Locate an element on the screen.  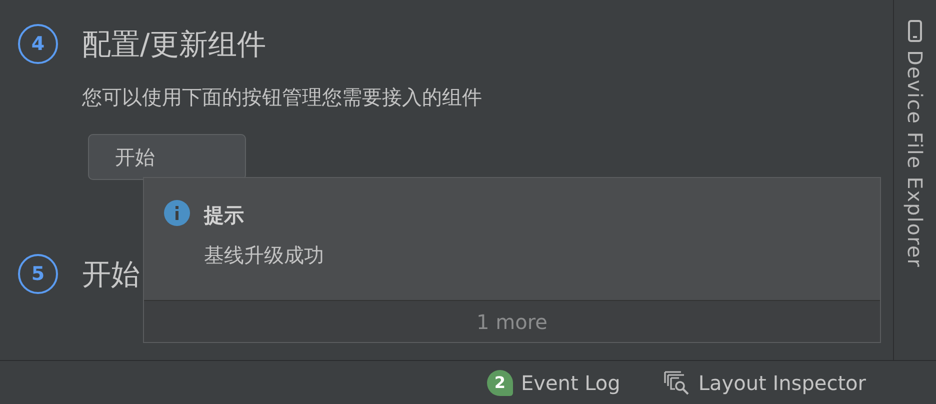
layout-inspector-button: Layout Inspector is located at coordinates (765, 383).